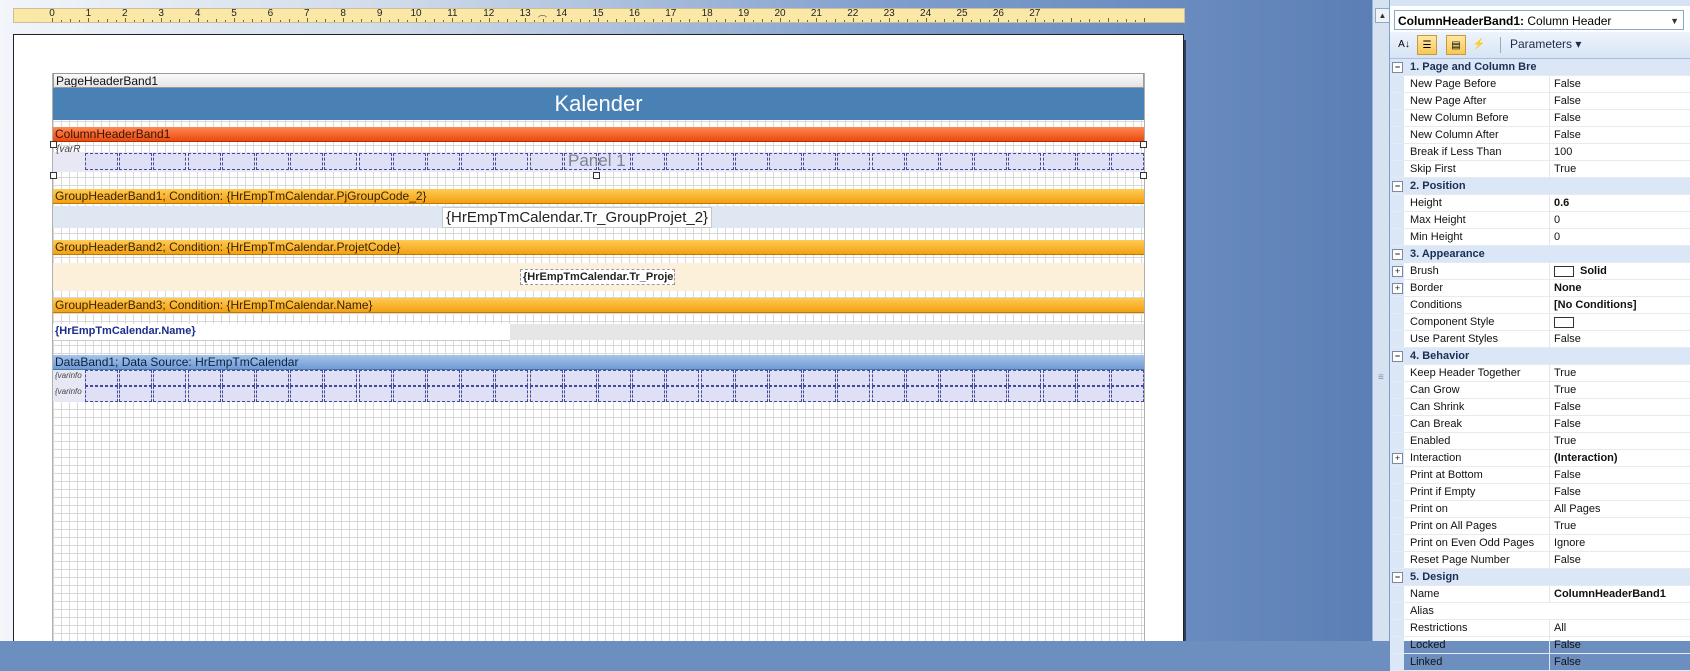 The height and width of the screenshot is (671, 1690). I want to click on property-row: Restrictions All, so click(1540, 628).